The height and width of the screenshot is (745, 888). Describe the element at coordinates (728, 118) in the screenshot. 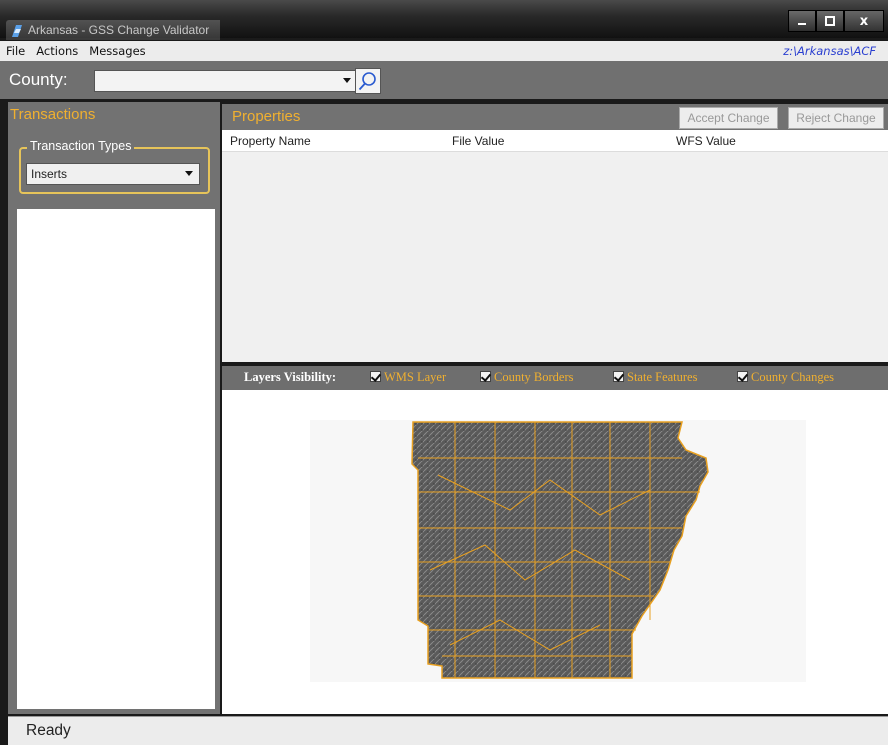

I see `accept-change-button: Accept Change` at that location.